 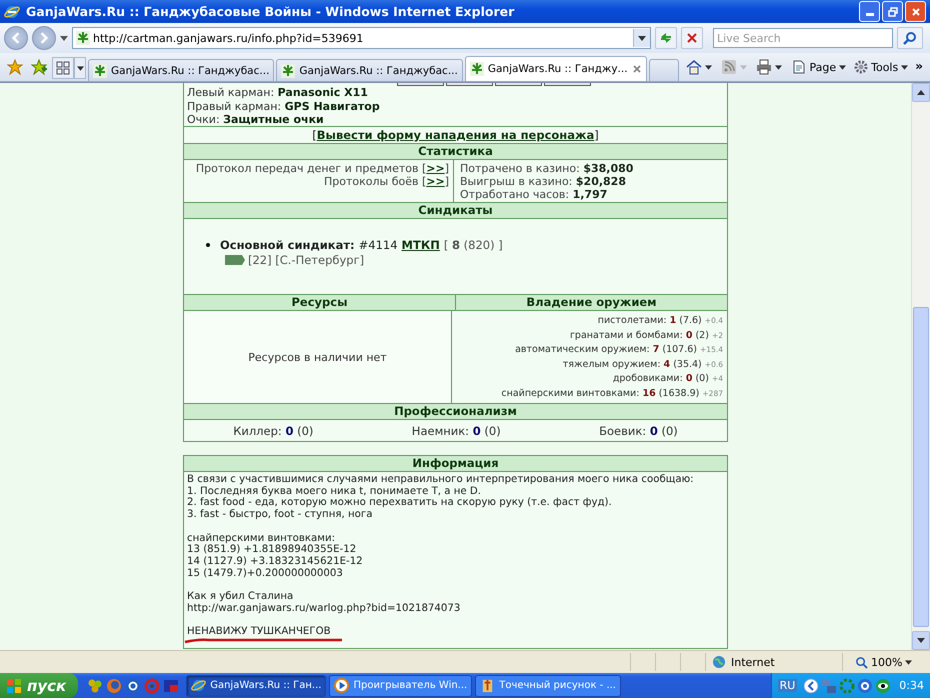 I want to click on stop-icon, so click(x=692, y=38).